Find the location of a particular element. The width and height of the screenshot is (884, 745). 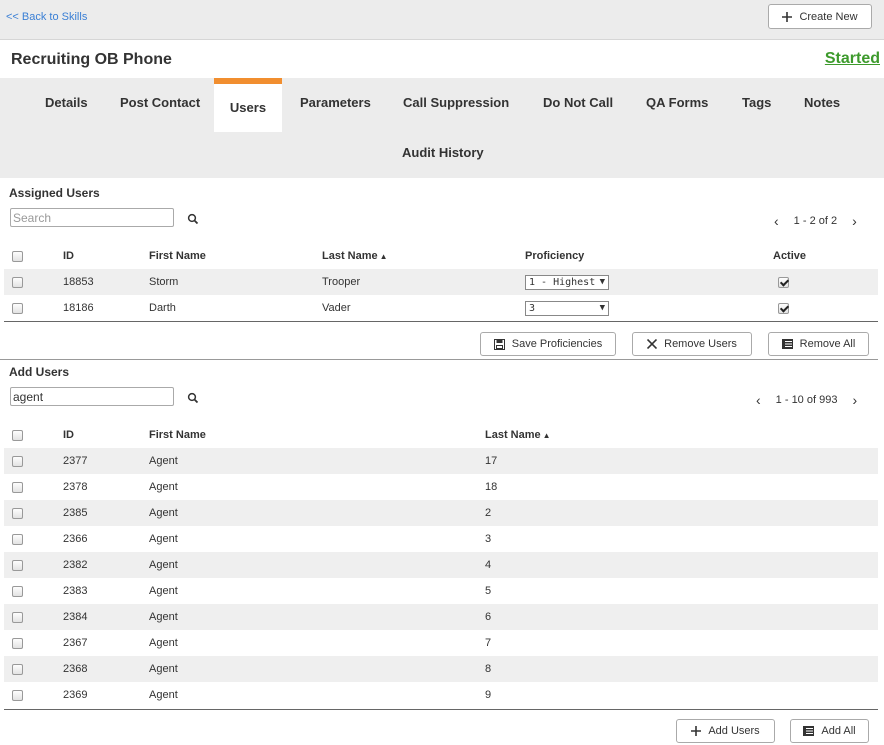

cell-id: 2378 is located at coordinates (75, 487).